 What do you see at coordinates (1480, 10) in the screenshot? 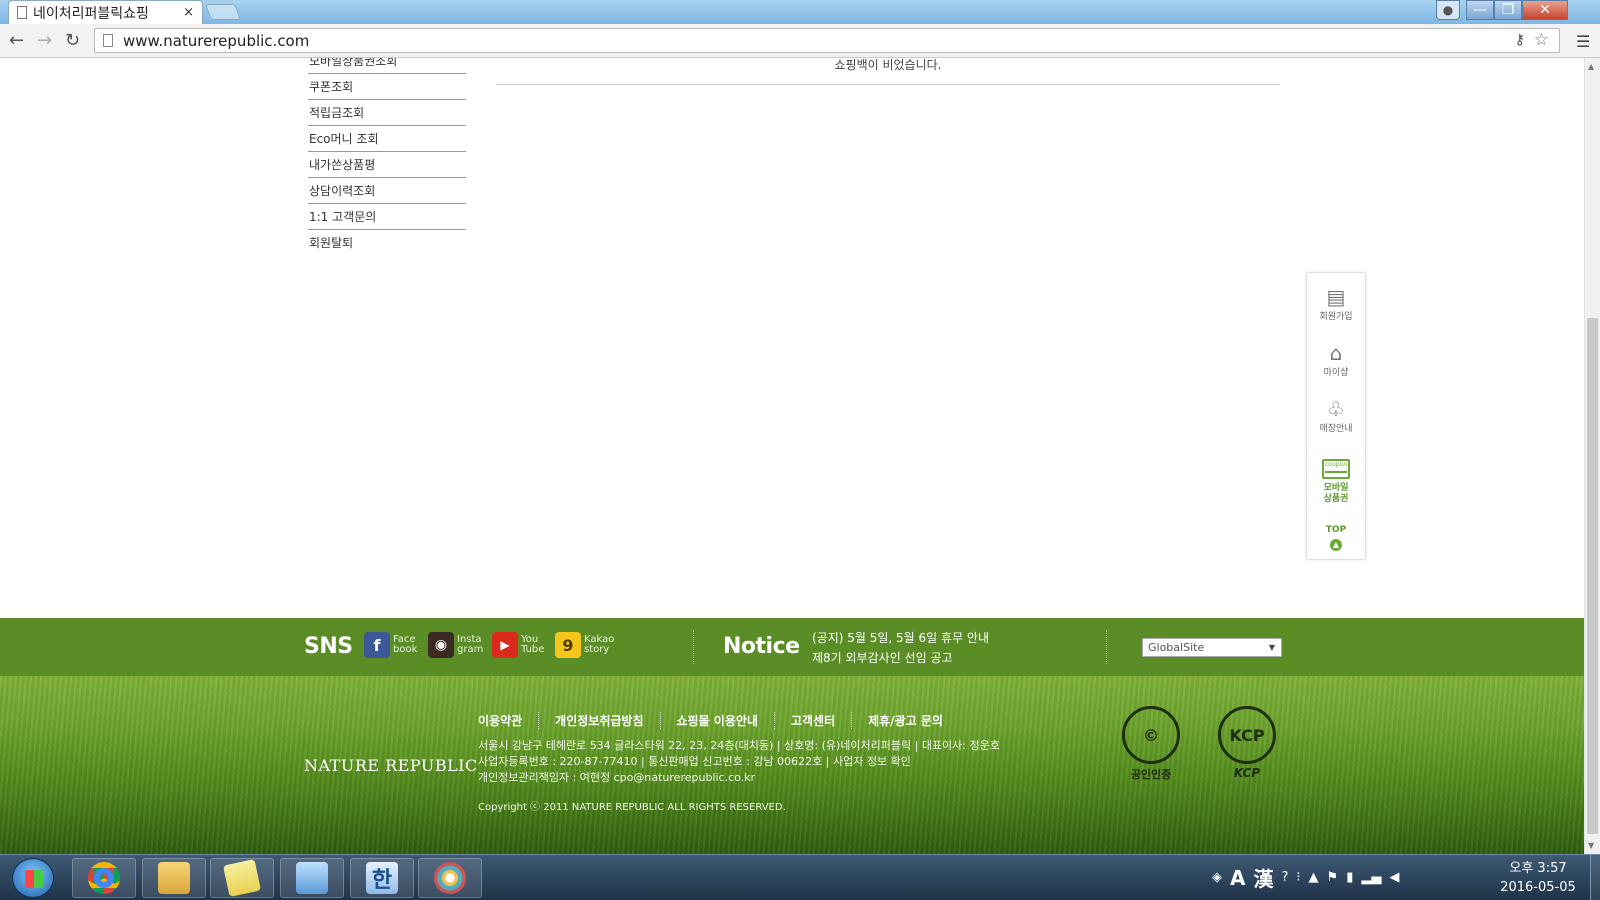
I see `minimize-button: —` at bounding box center [1480, 10].